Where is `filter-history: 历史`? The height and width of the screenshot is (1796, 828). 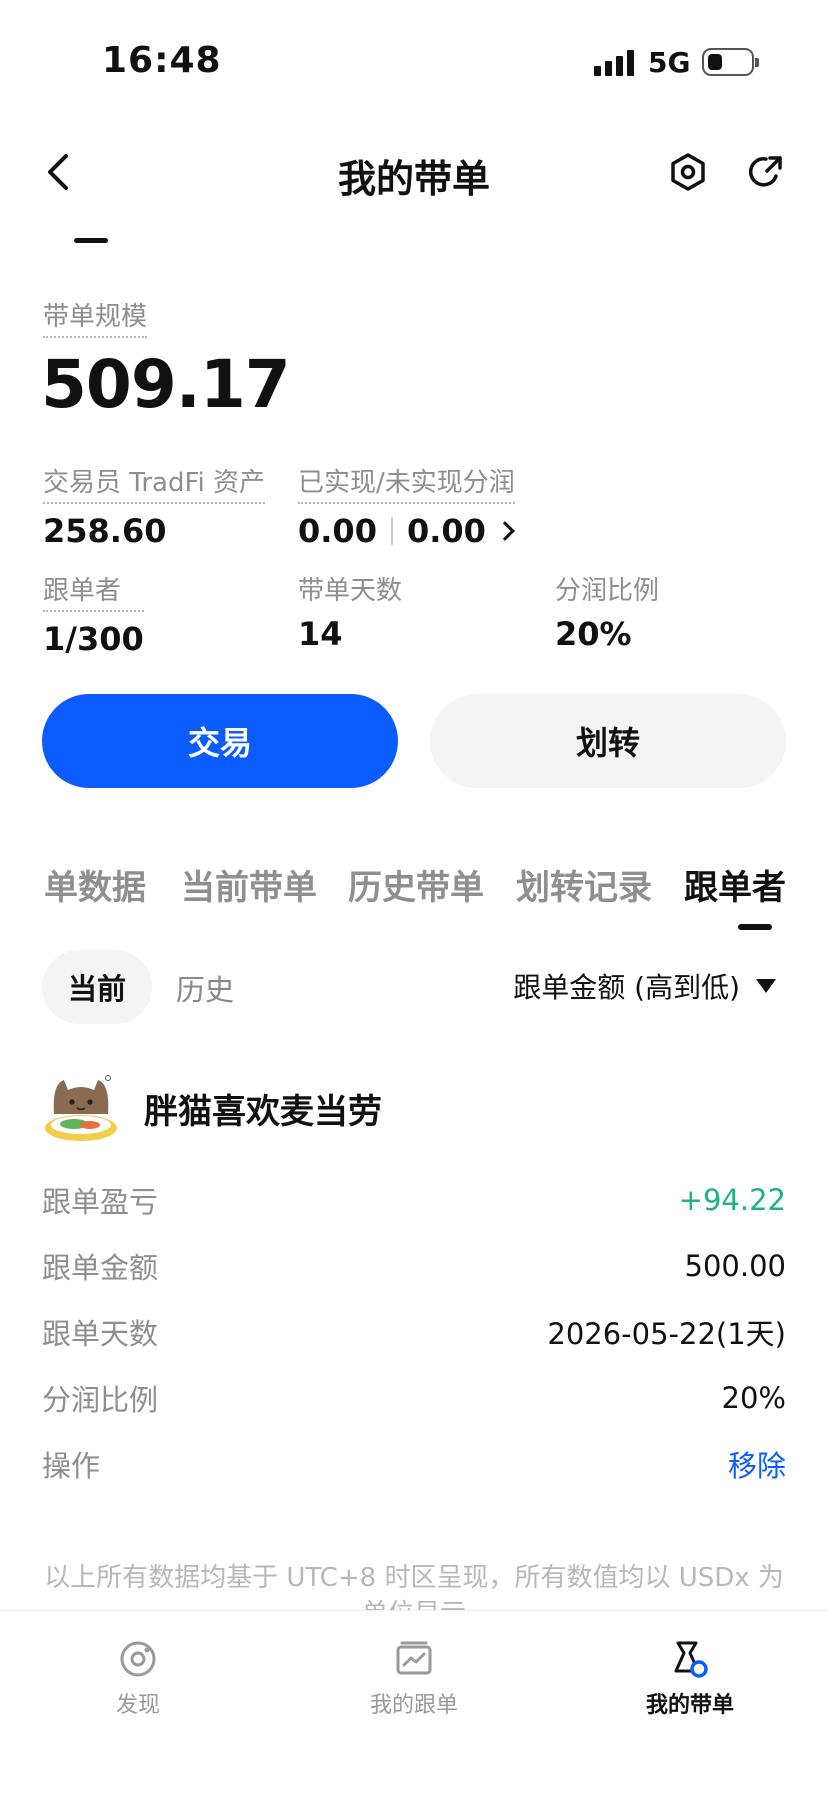 filter-history: 历史 is located at coordinates (205, 988).